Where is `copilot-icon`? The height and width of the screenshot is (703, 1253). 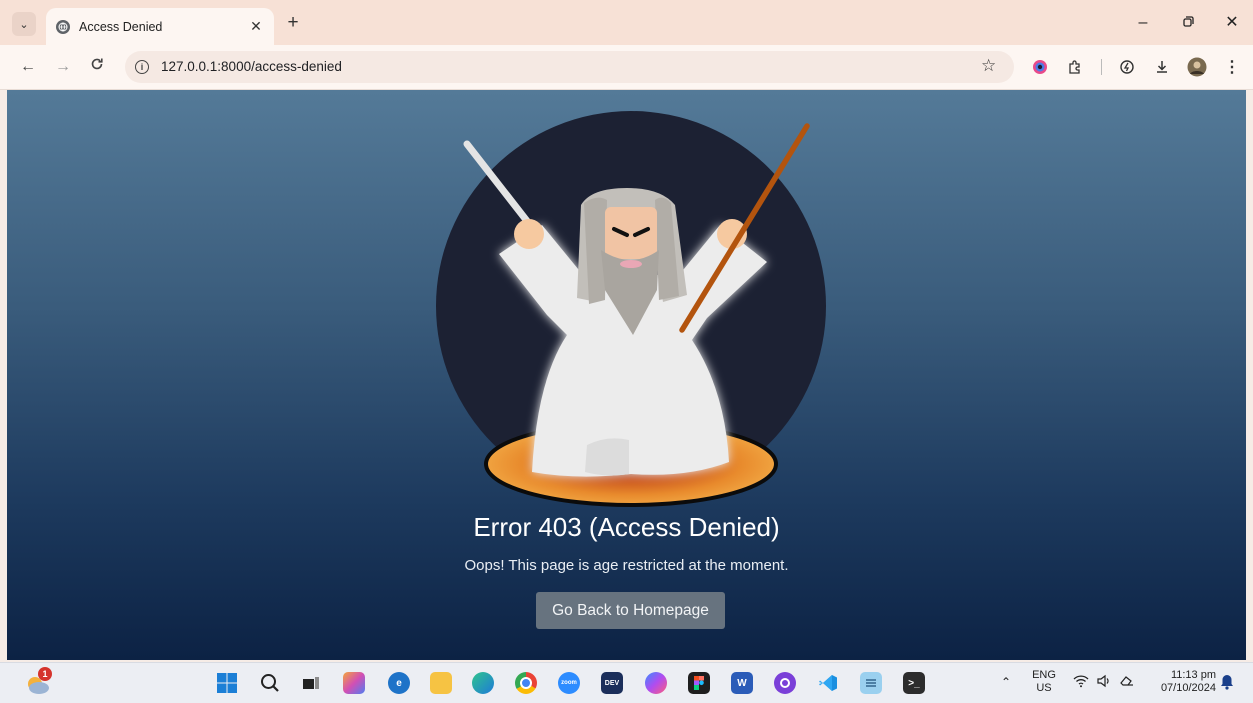
copilot-icon is located at coordinates (354, 683).